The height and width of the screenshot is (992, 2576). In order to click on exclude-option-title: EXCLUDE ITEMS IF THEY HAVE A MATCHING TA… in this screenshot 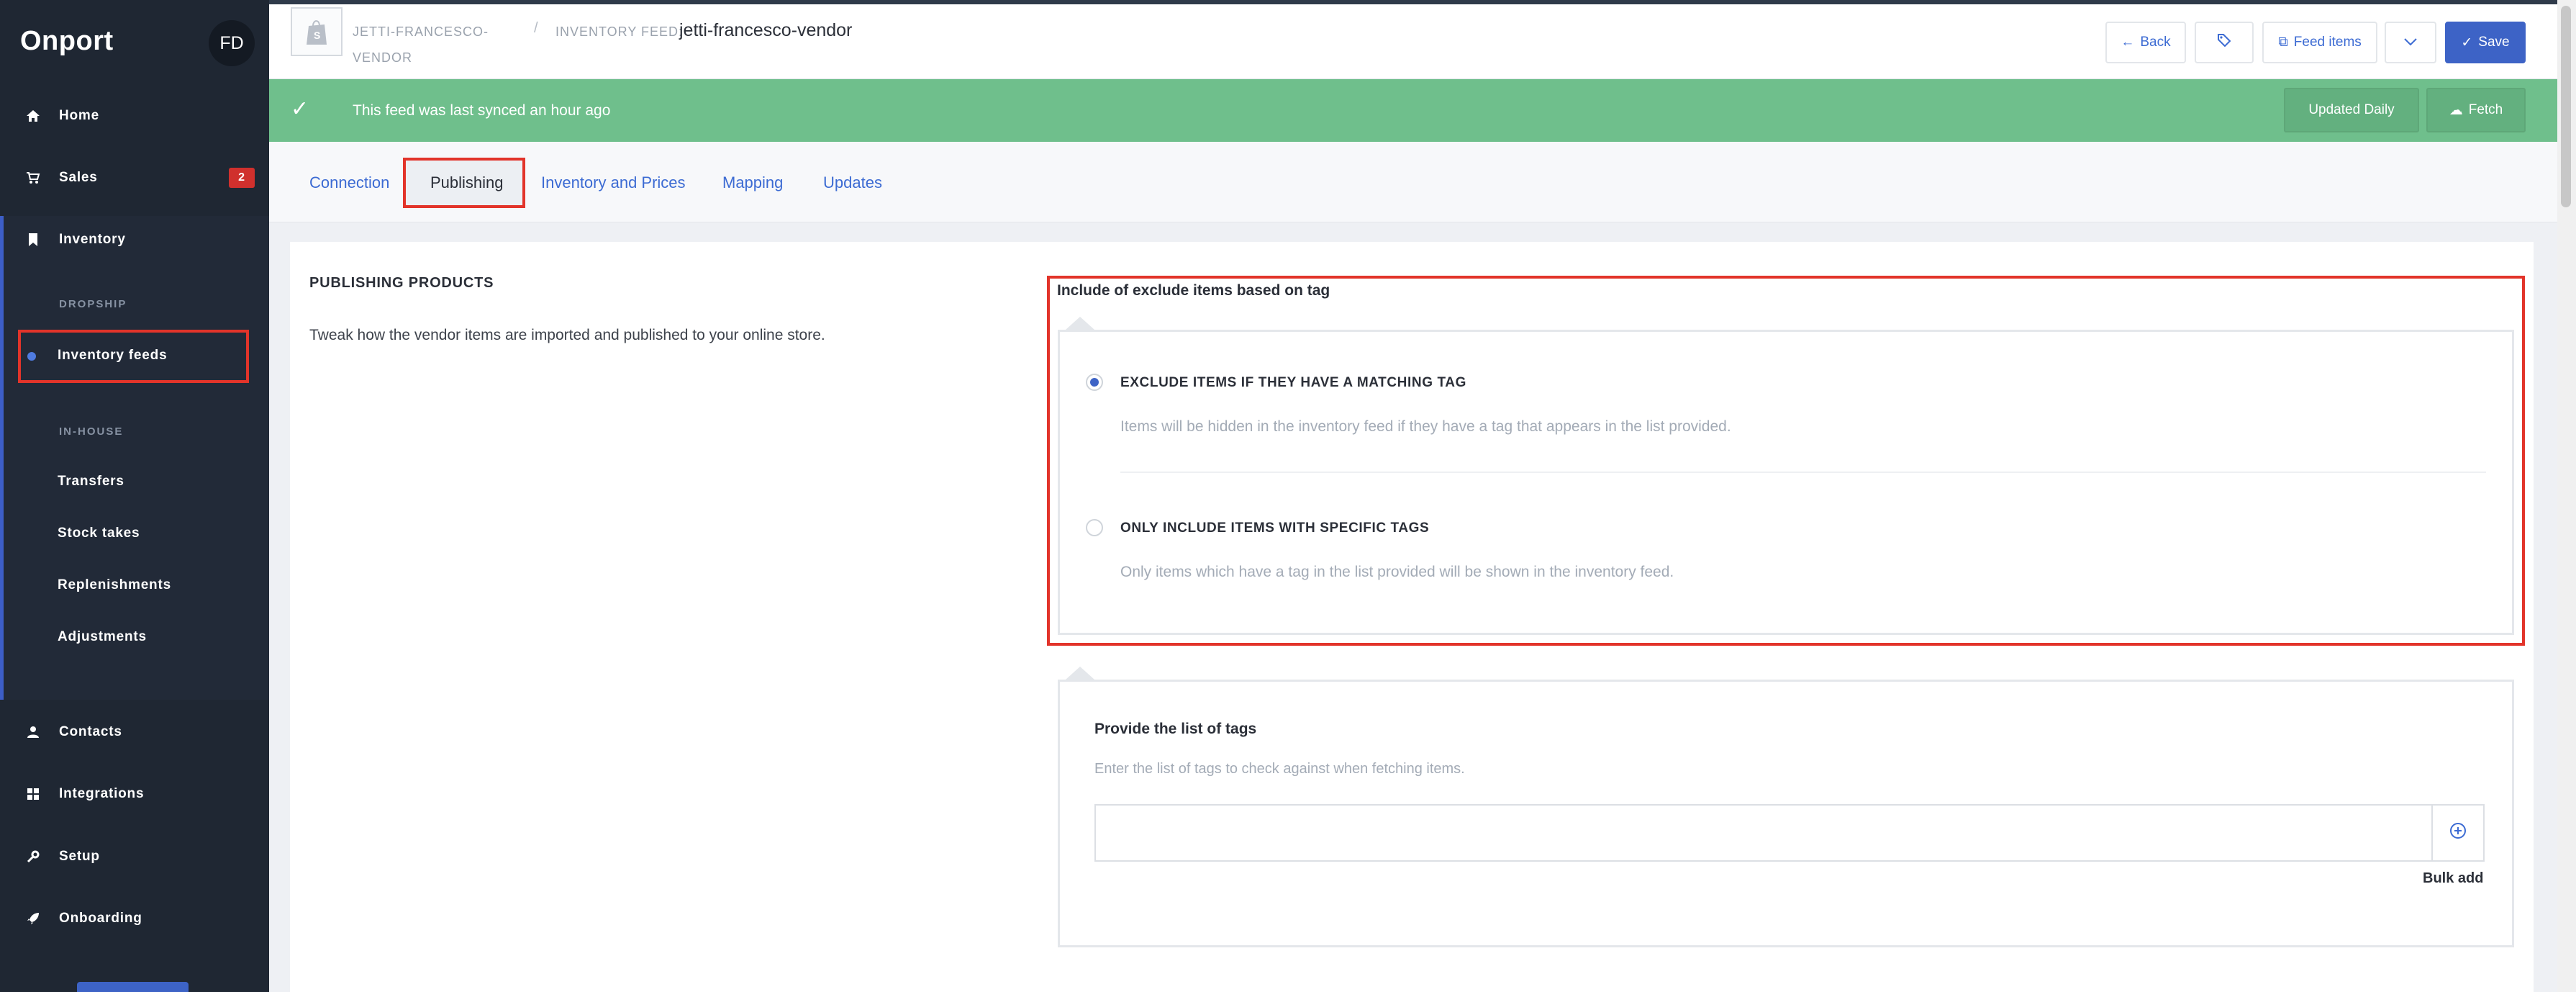, I will do `click(1293, 383)`.